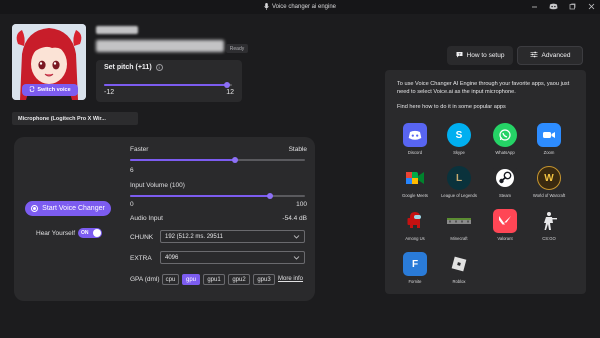 This screenshot has width=600, height=338. I want to click on sliders-icon, so click(534, 55).